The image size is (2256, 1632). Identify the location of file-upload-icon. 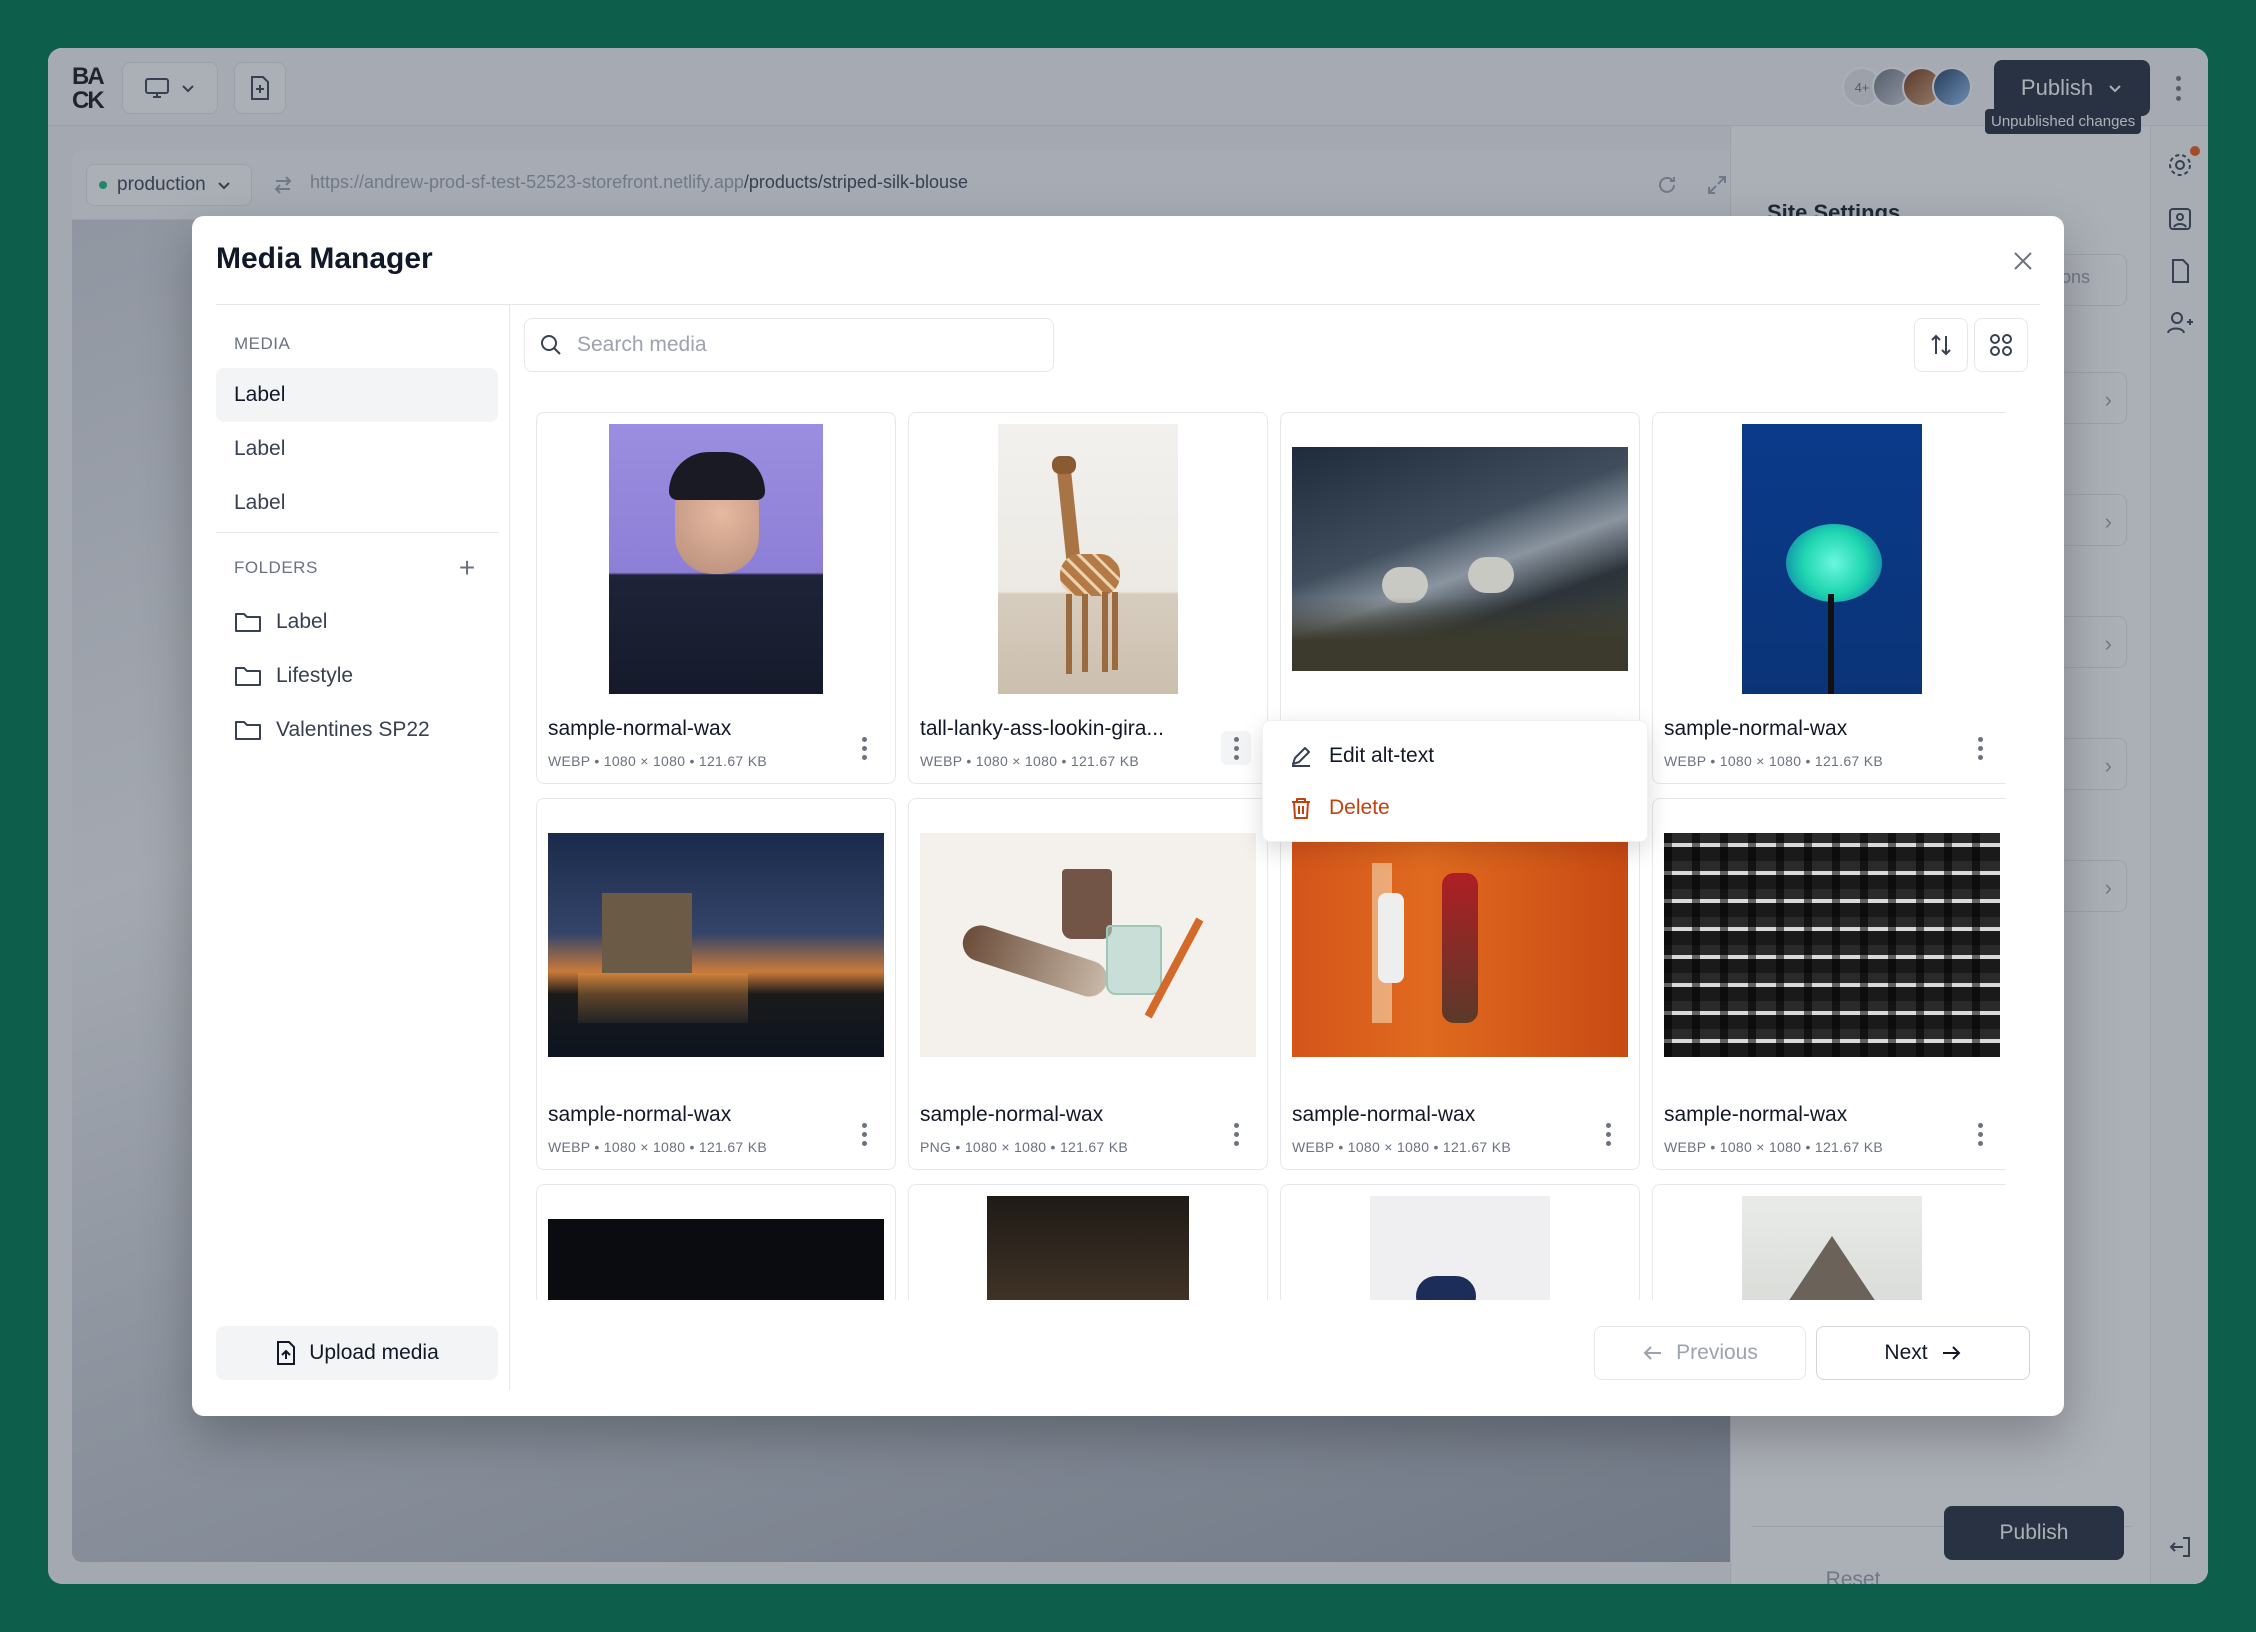
(286, 1353).